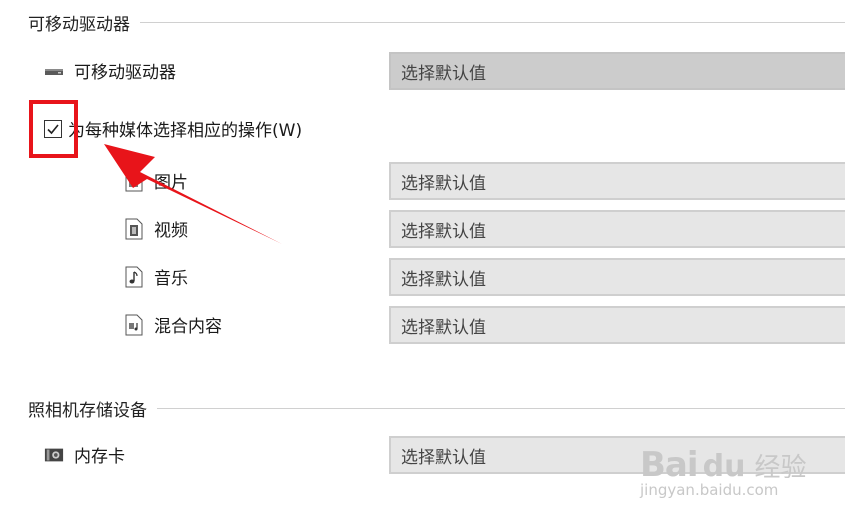  I want to click on baidu-watermark: Bai du 经验 jingyan.baidu.com, so click(740, 485).